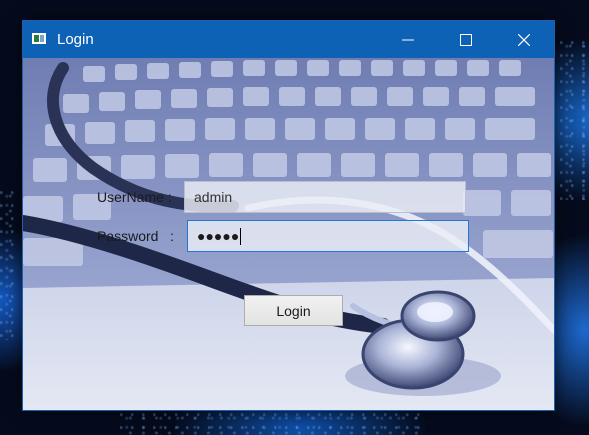 The width and height of the screenshot is (589, 435). What do you see at coordinates (288, 39) in the screenshot?
I see `title-bar: Login` at bounding box center [288, 39].